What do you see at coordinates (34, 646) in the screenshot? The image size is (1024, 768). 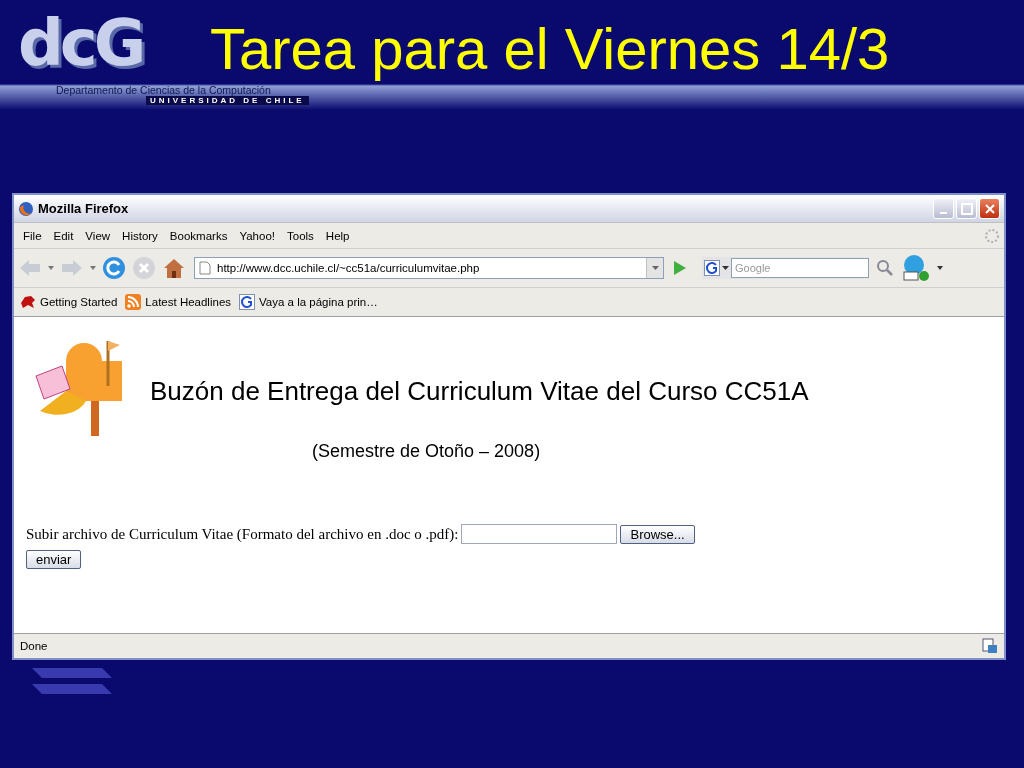 I see `status-text: Done` at bounding box center [34, 646].